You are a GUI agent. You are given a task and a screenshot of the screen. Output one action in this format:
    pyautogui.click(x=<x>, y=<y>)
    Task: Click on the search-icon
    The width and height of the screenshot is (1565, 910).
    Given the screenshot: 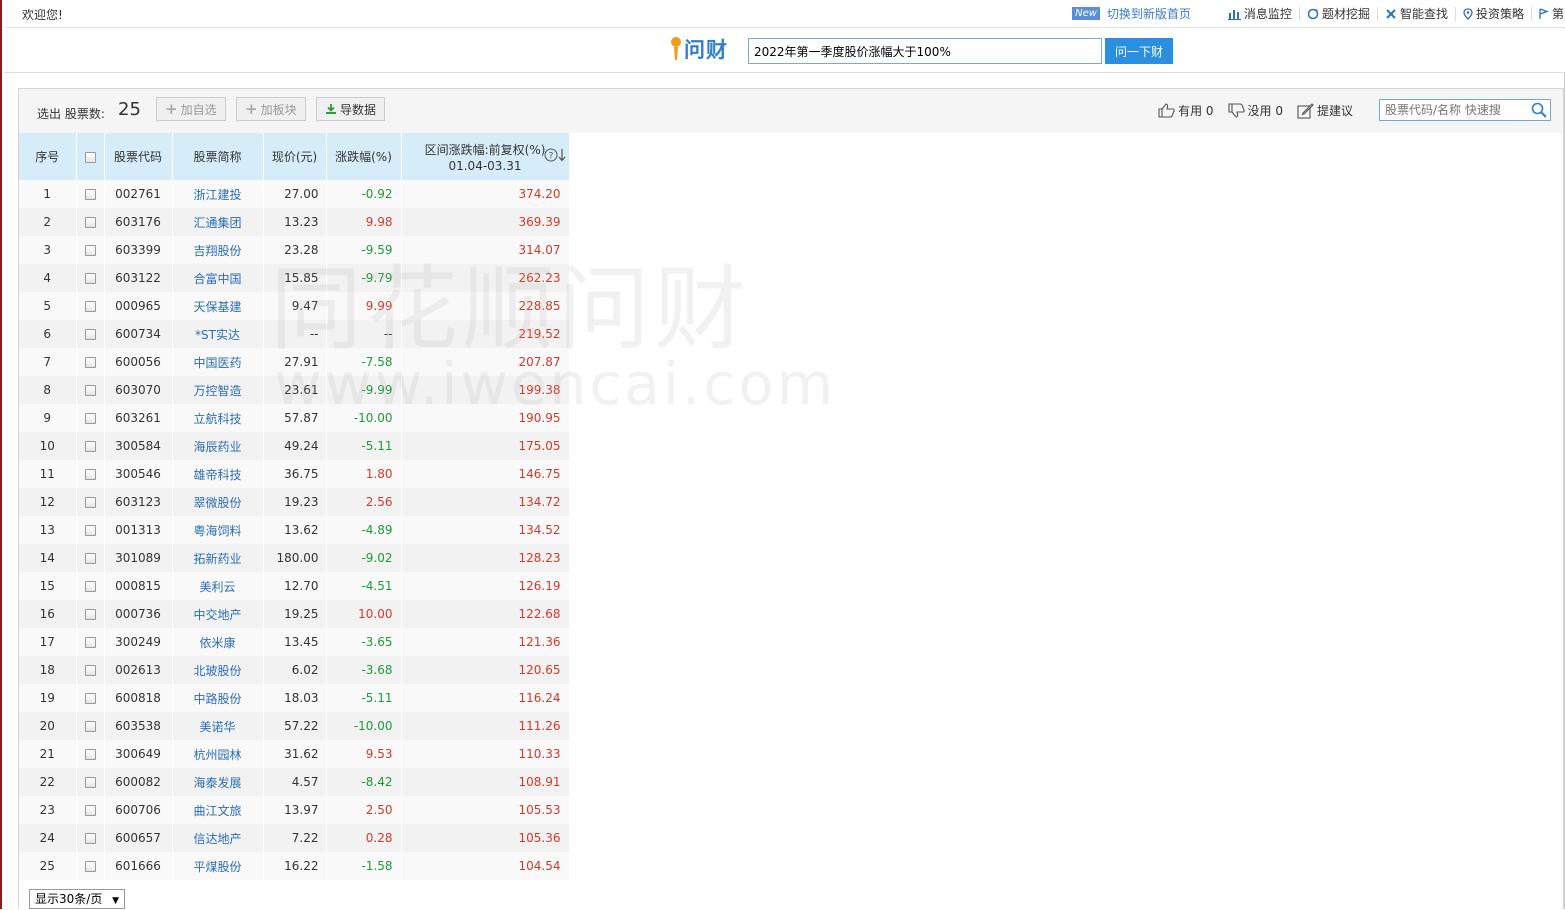 What is the action you would take?
    pyautogui.click(x=1539, y=110)
    